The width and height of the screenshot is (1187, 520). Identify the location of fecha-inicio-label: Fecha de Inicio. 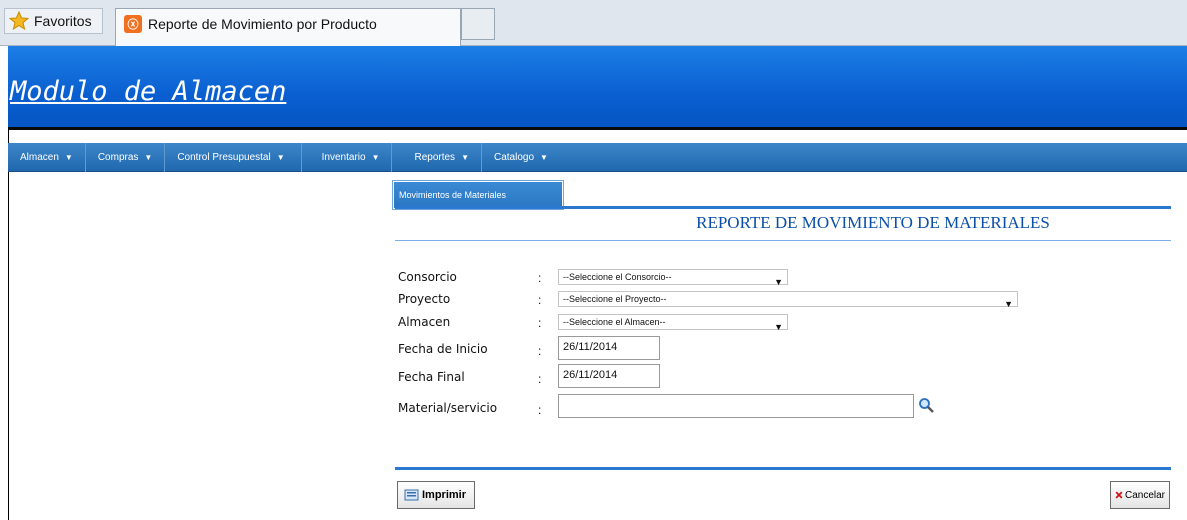
(443, 349).